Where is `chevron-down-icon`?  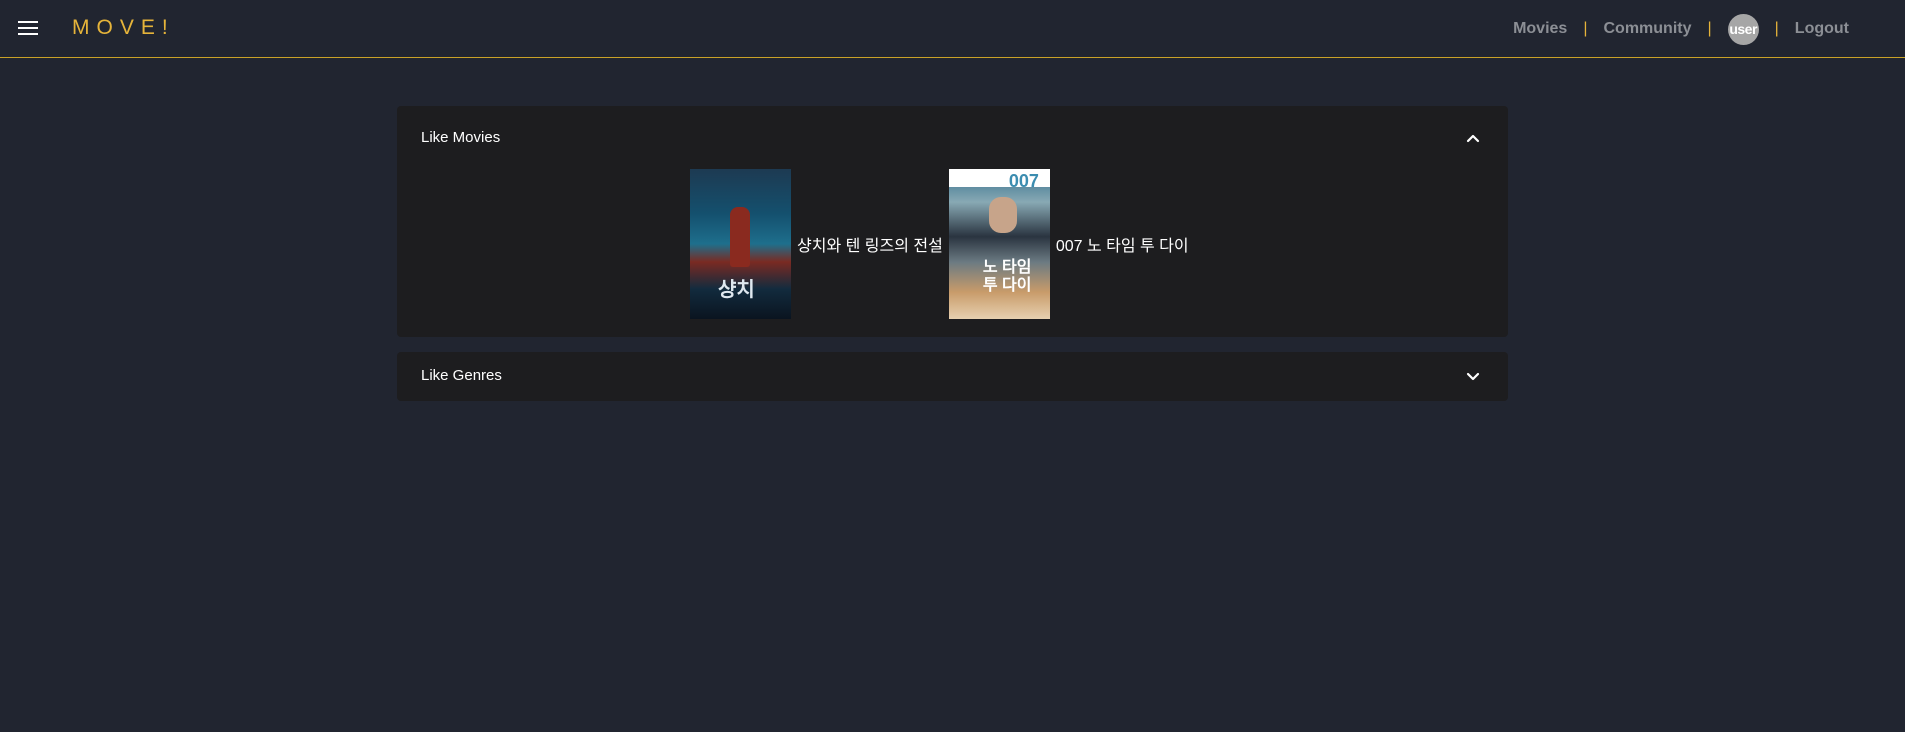 chevron-down-icon is located at coordinates (1473, 377).